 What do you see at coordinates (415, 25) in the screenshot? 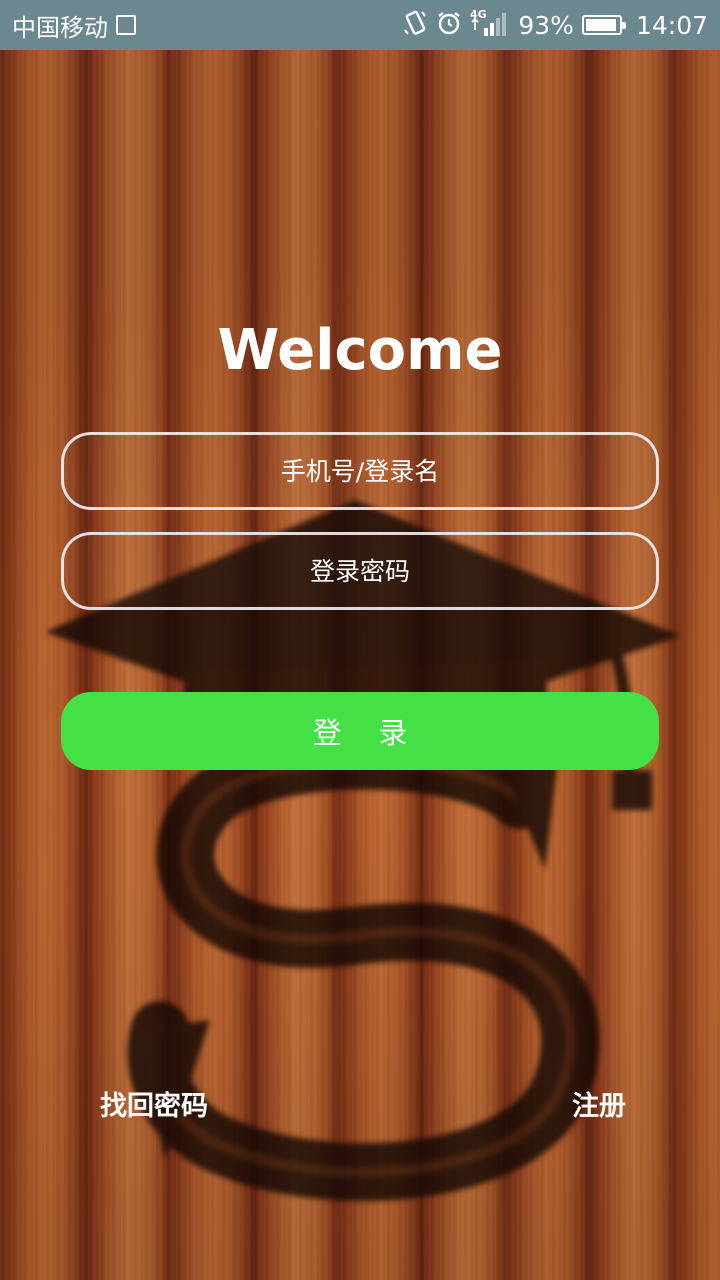
I see `vibrate-icon` at bounding box center [415, 25].